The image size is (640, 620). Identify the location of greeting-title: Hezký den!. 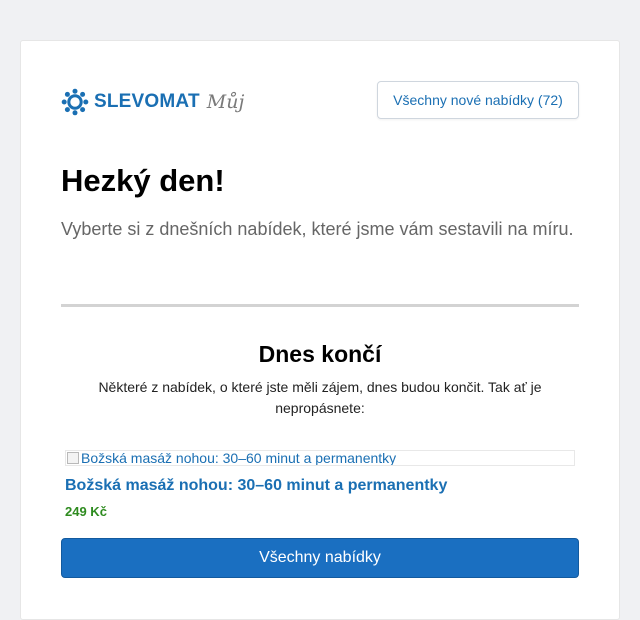
(143, 180).